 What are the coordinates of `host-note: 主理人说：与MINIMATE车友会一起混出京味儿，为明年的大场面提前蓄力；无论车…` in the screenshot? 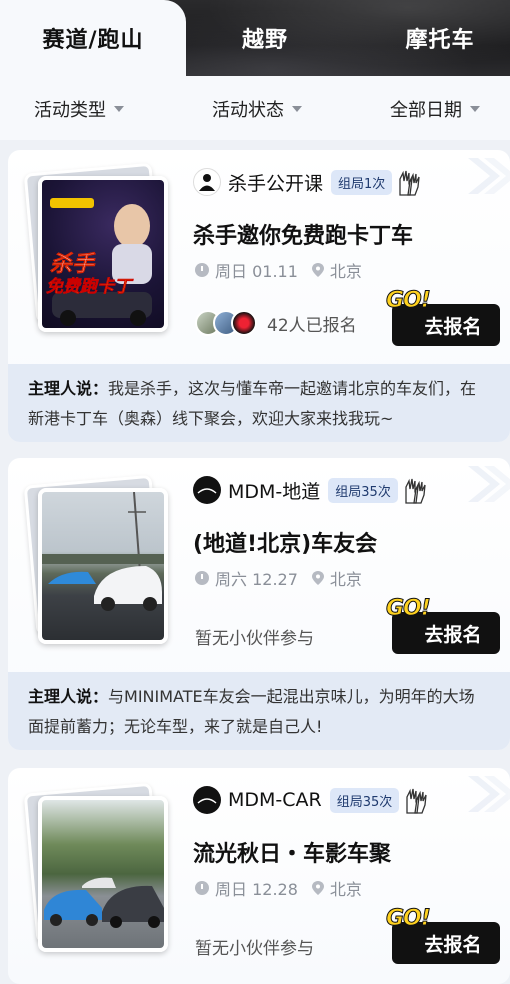 It's located at (259, 711).